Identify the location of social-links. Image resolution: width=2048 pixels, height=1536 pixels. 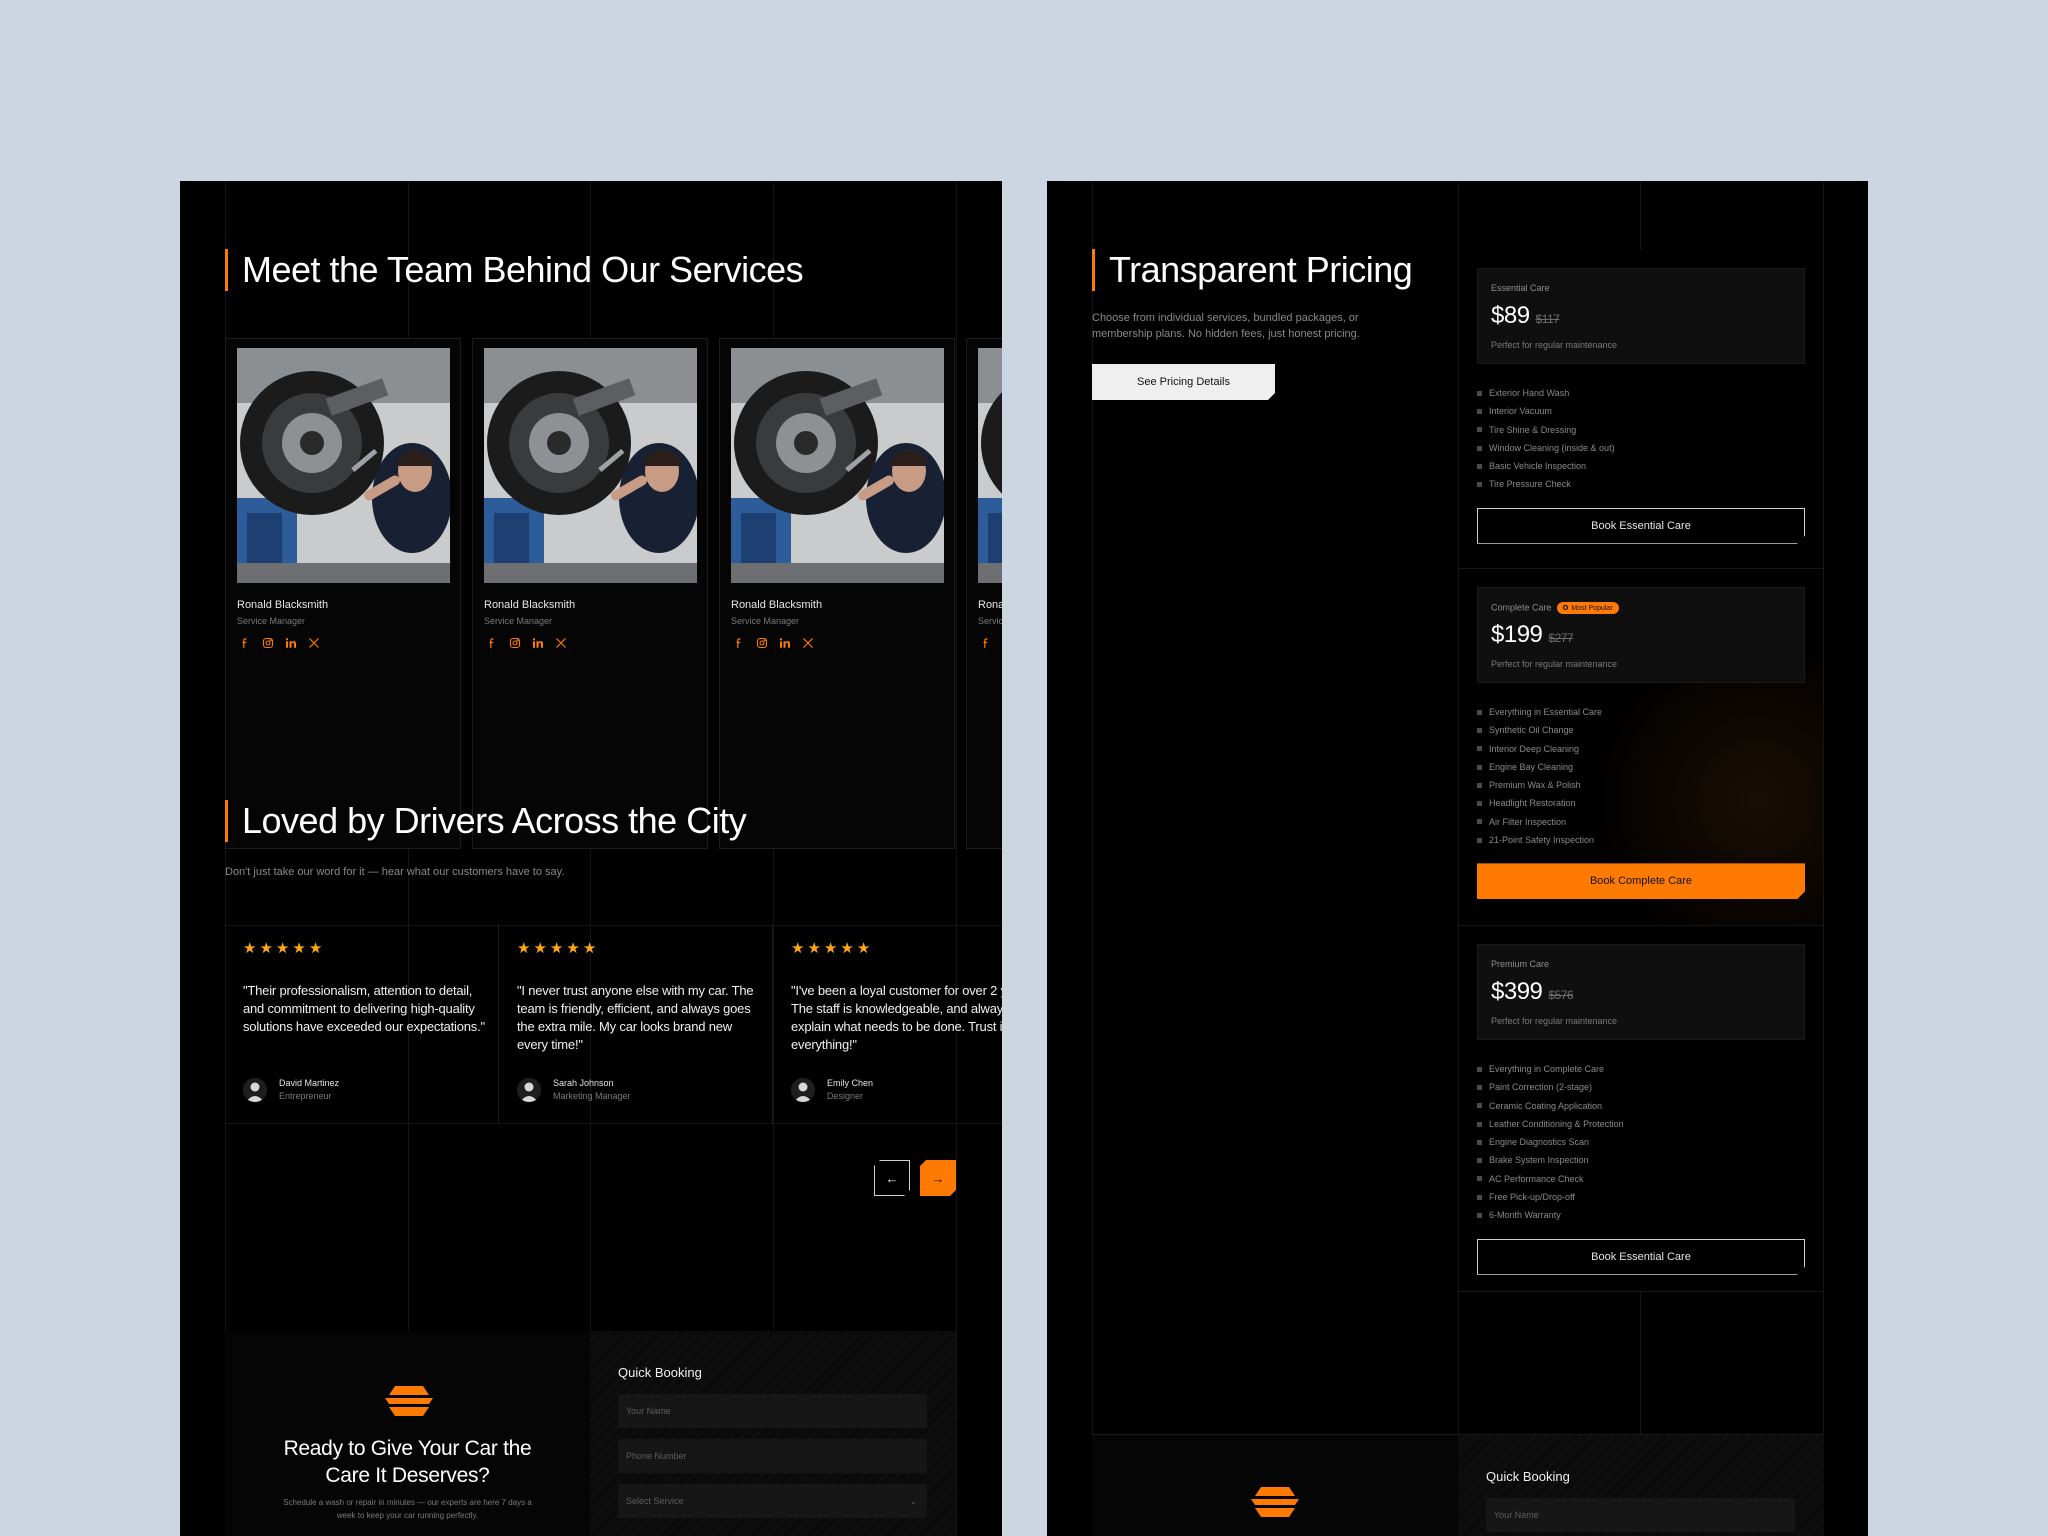
(990, 642).